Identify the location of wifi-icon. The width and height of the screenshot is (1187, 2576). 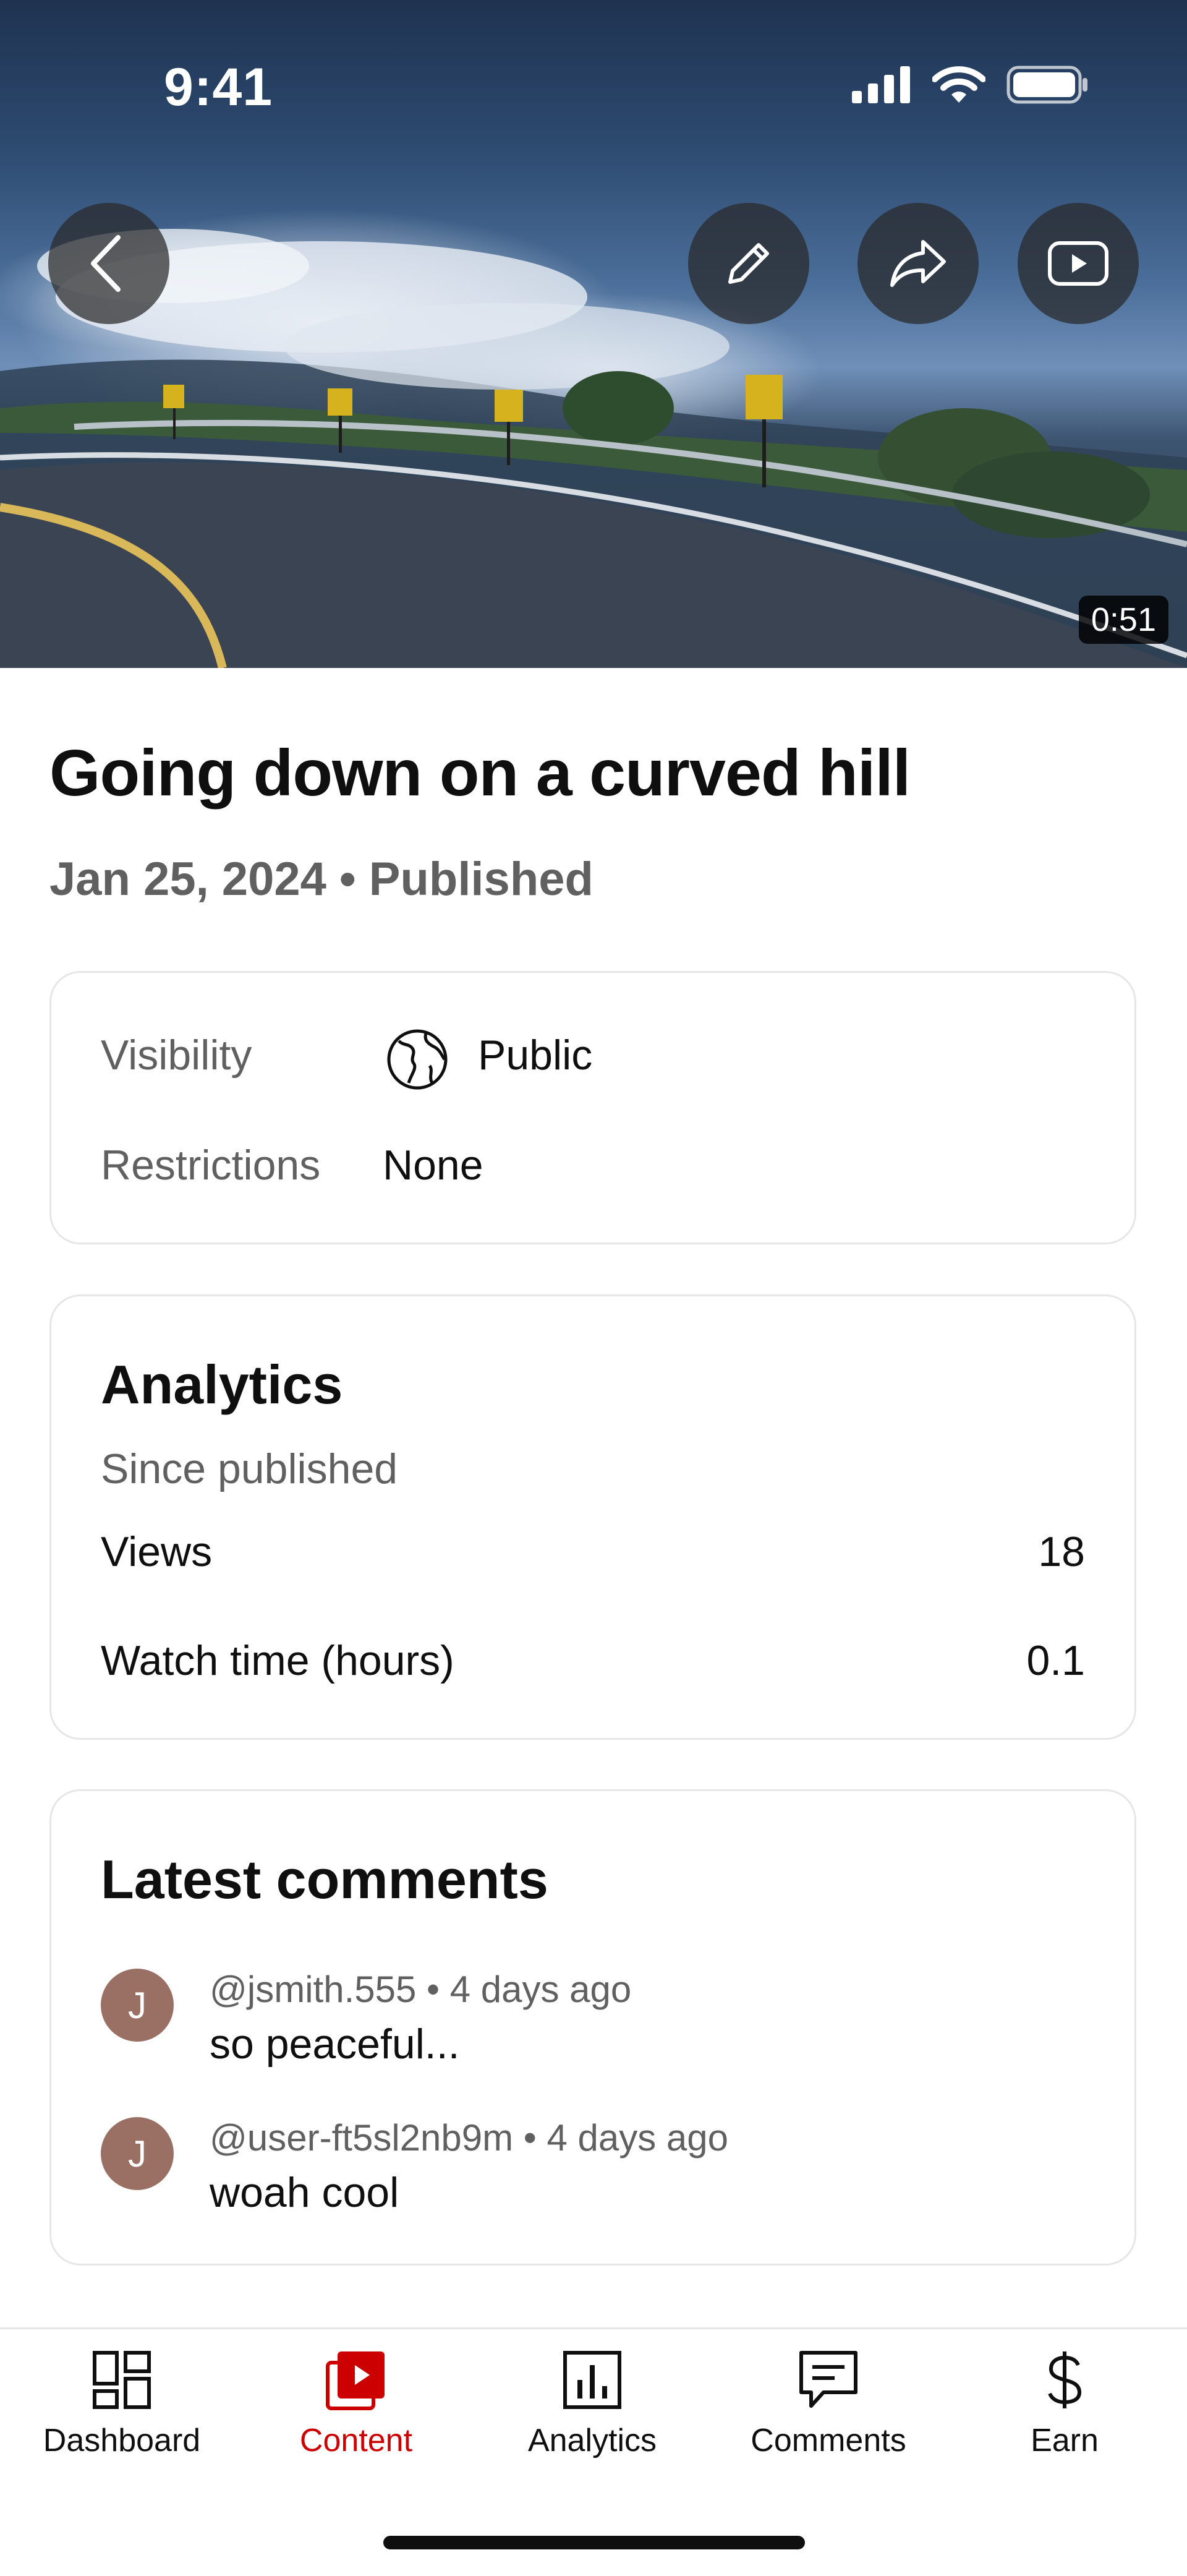
(959, 84).